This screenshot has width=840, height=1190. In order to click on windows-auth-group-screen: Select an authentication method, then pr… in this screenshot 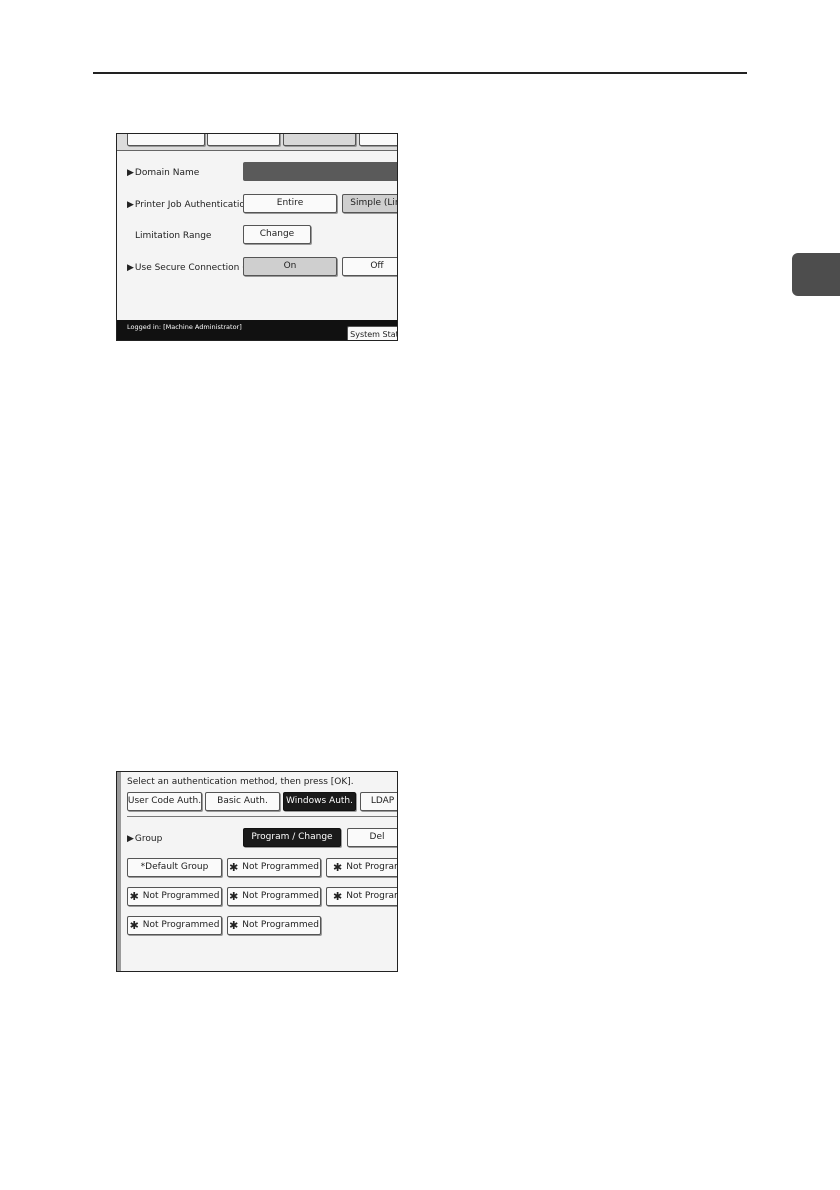, I will do `click(257, 871)`.